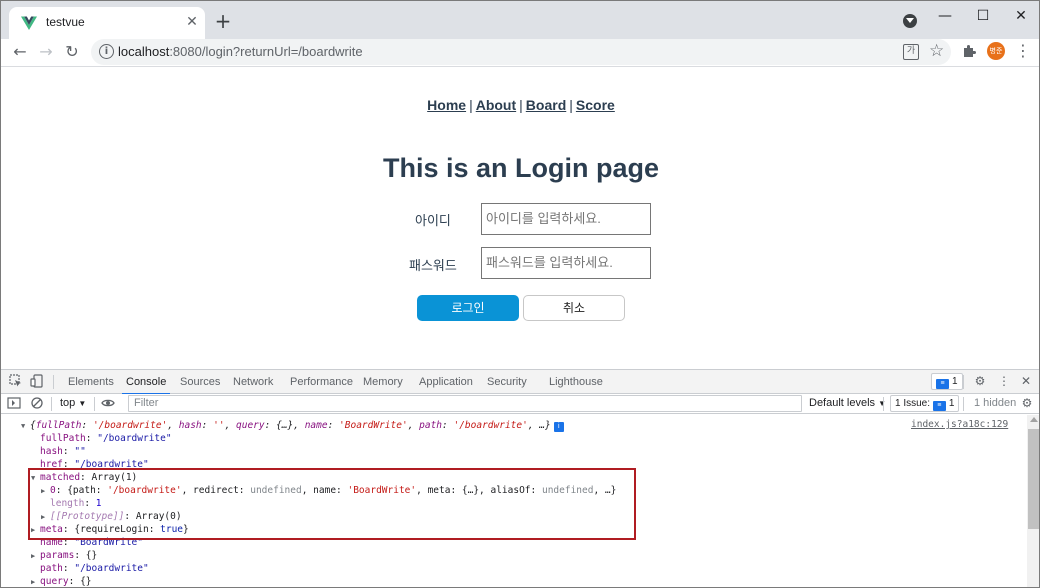 This screenshot has width=1040, height=588. What do you see at coordinates (595, 105) in the screenshot?
I see `nav-score-link: Score` at bounding box center [595, 105].